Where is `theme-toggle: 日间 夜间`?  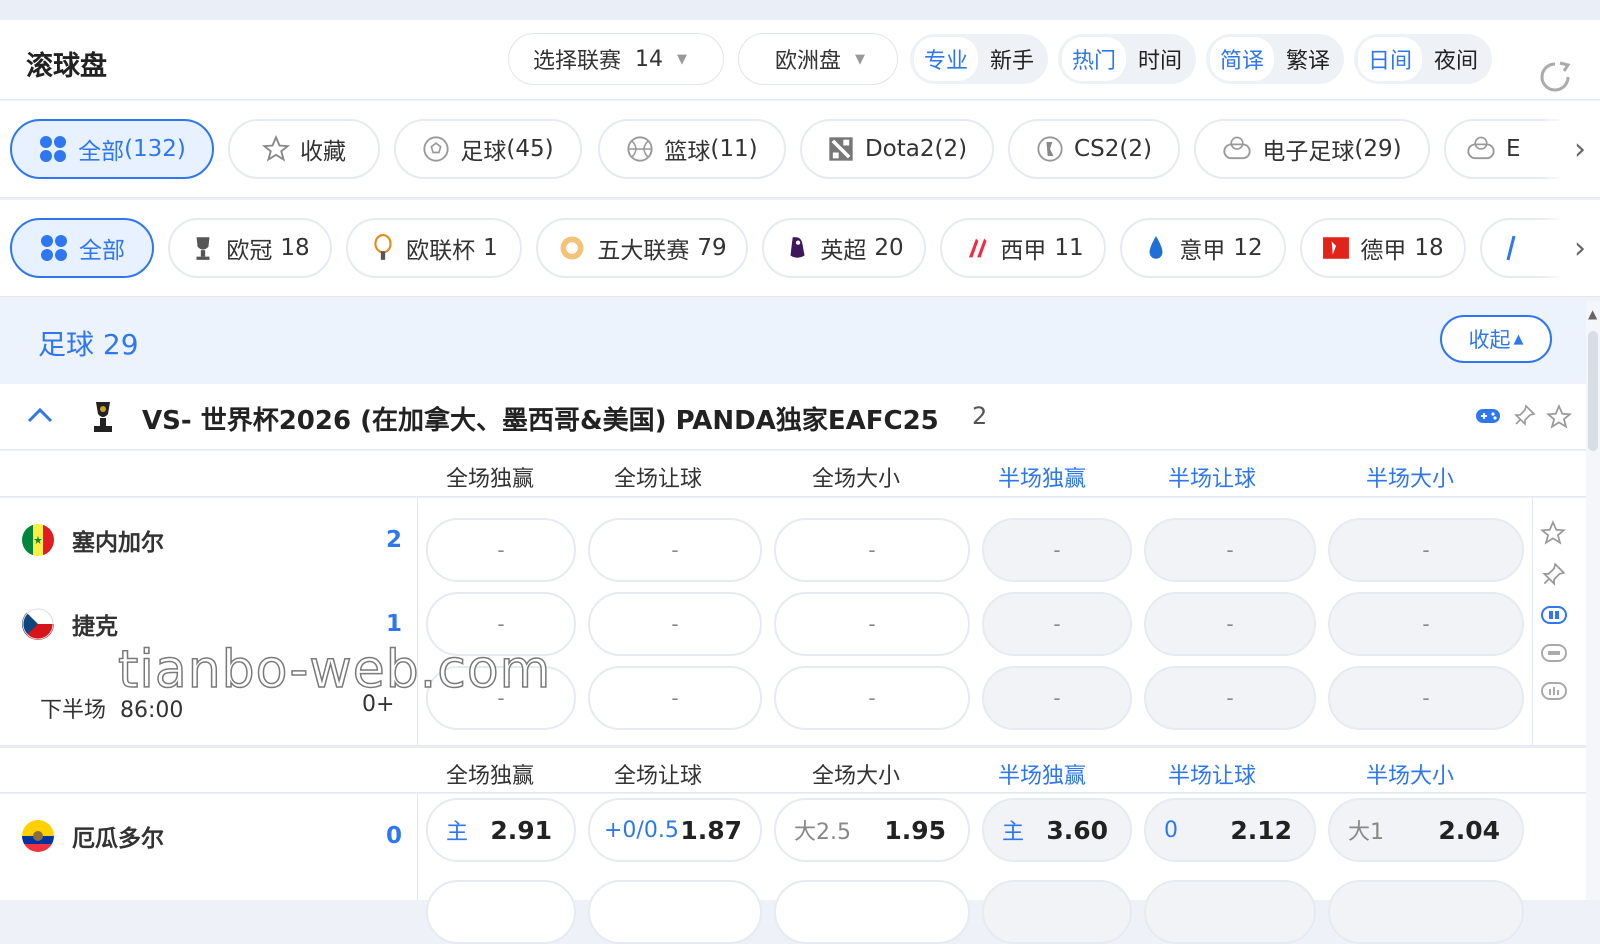
theme-toggle: 日间 夜间 is located at coordinates (1423, 59).